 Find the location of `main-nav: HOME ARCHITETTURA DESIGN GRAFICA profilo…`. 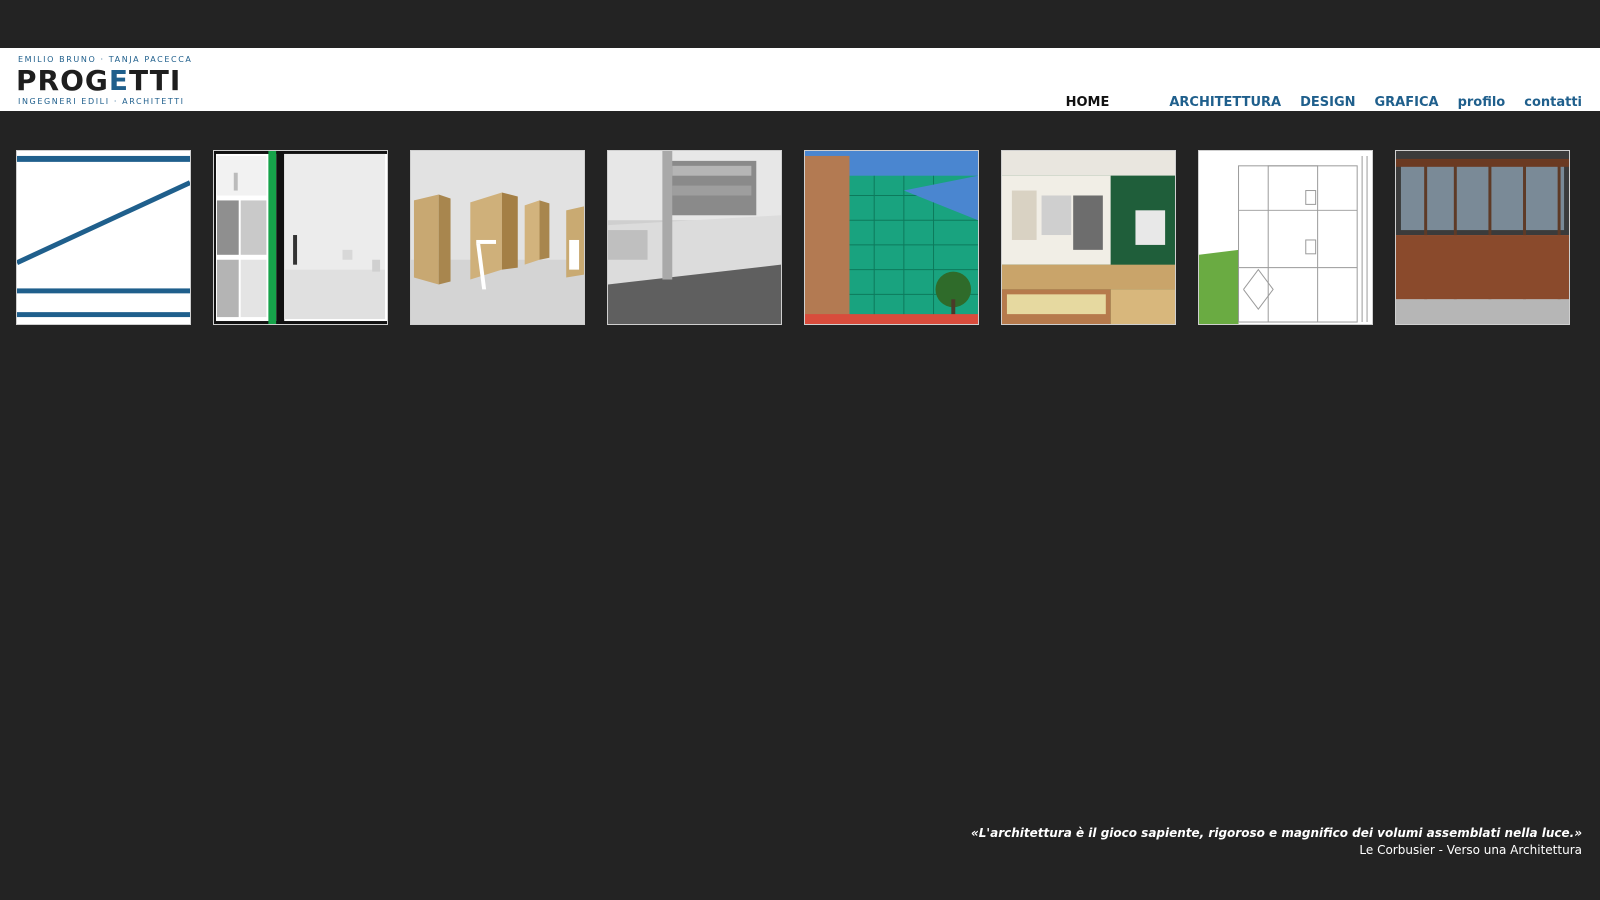

main-nav: HOME ARCHITETTURA DESIGN GRAFICA profilo… is located at coordinates (1314, 102).